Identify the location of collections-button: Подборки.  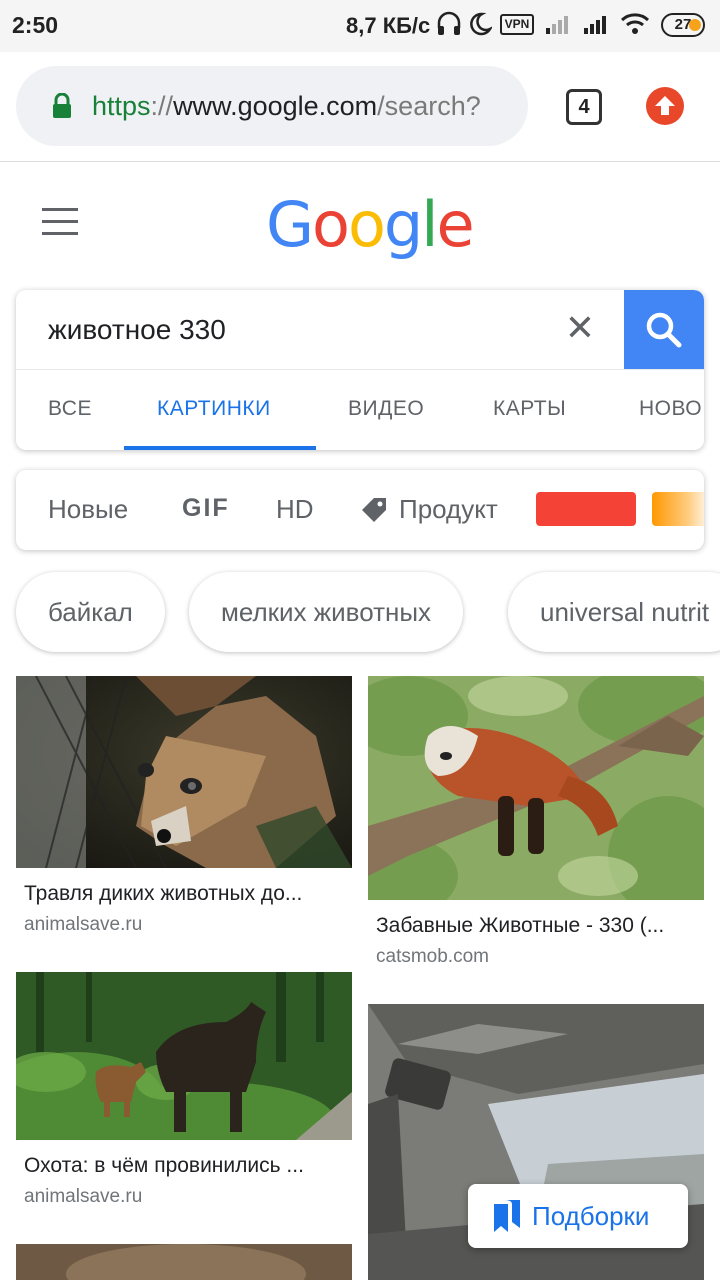
(578, 1216).